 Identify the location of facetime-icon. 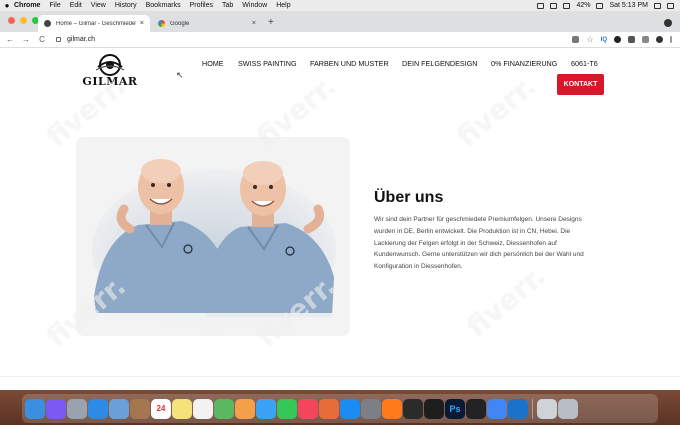
(287, 408).